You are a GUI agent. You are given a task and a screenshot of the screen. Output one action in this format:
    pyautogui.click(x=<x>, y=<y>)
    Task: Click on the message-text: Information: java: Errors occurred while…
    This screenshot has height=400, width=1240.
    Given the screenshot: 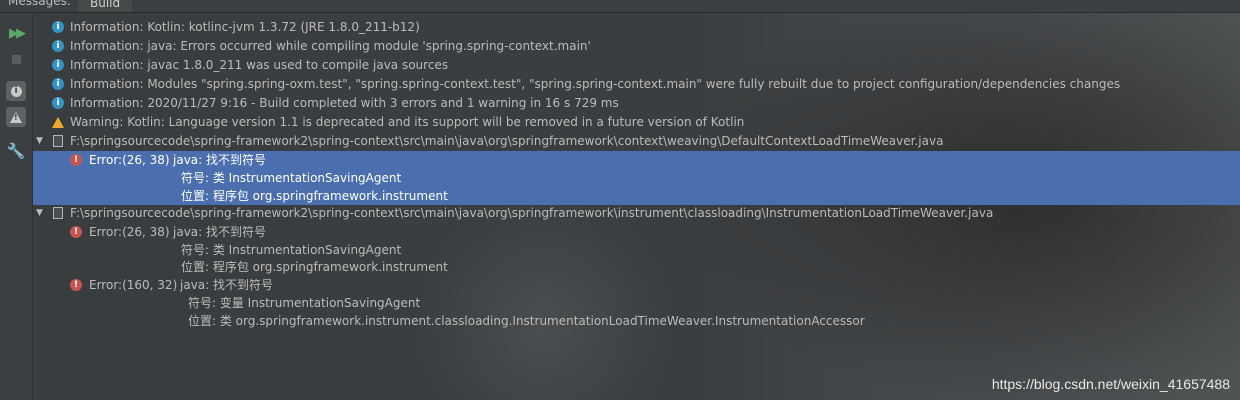 What is the action you would take?
    pyautogui.click(x=330, y=46)
    